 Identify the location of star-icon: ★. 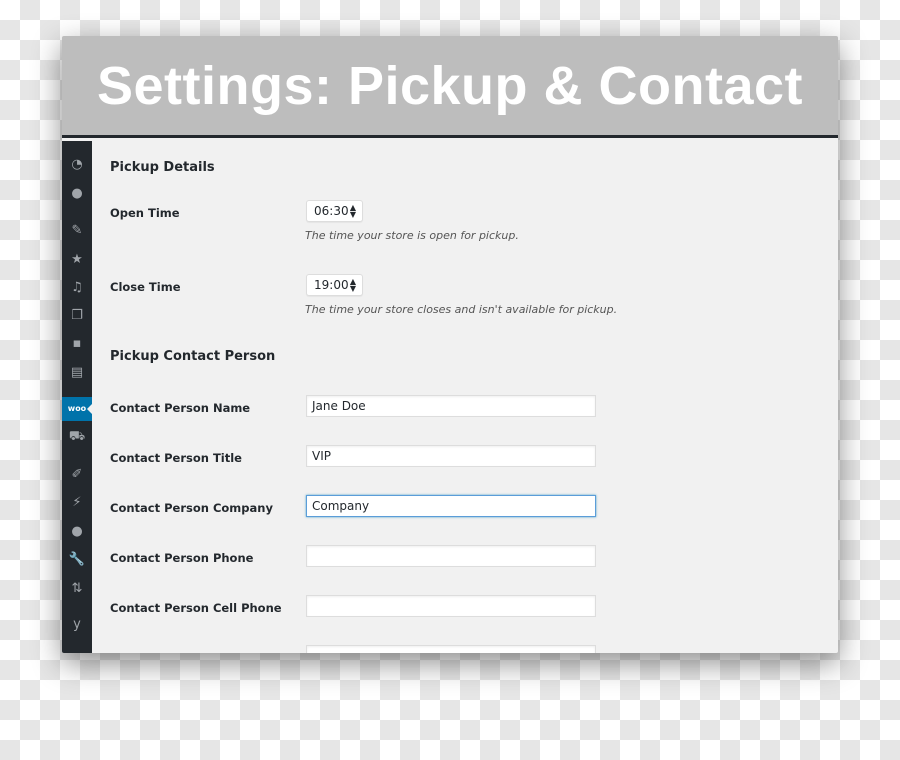
(77, 260).